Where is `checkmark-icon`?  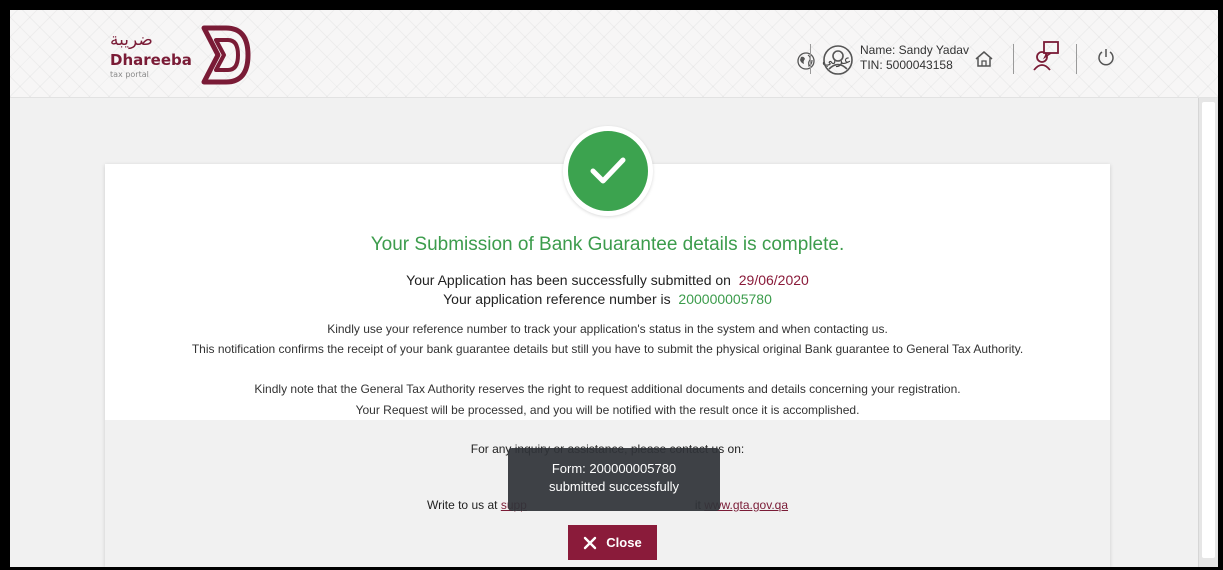
checkmark-icon is located at coordinates (608, 170).